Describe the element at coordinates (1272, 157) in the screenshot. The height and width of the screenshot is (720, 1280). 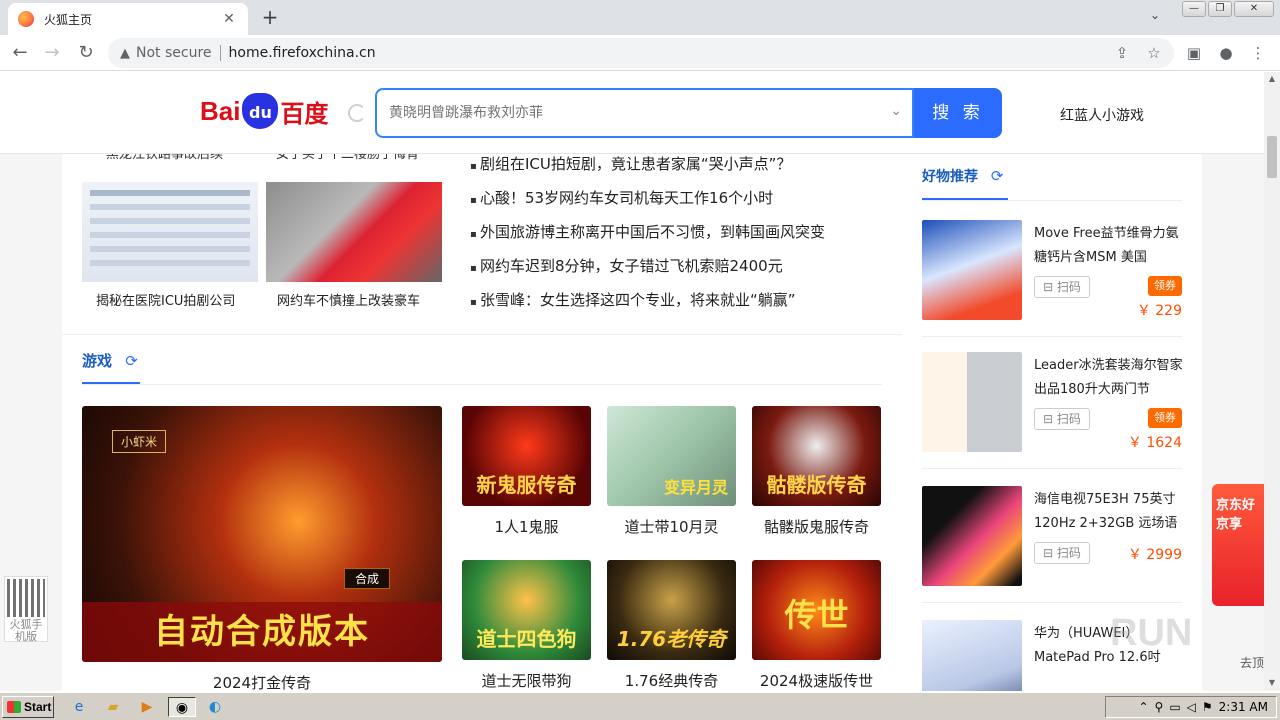
I see `scrollbar-thumb` at that location.